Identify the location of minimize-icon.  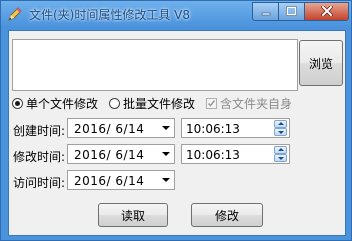
(266, 12).